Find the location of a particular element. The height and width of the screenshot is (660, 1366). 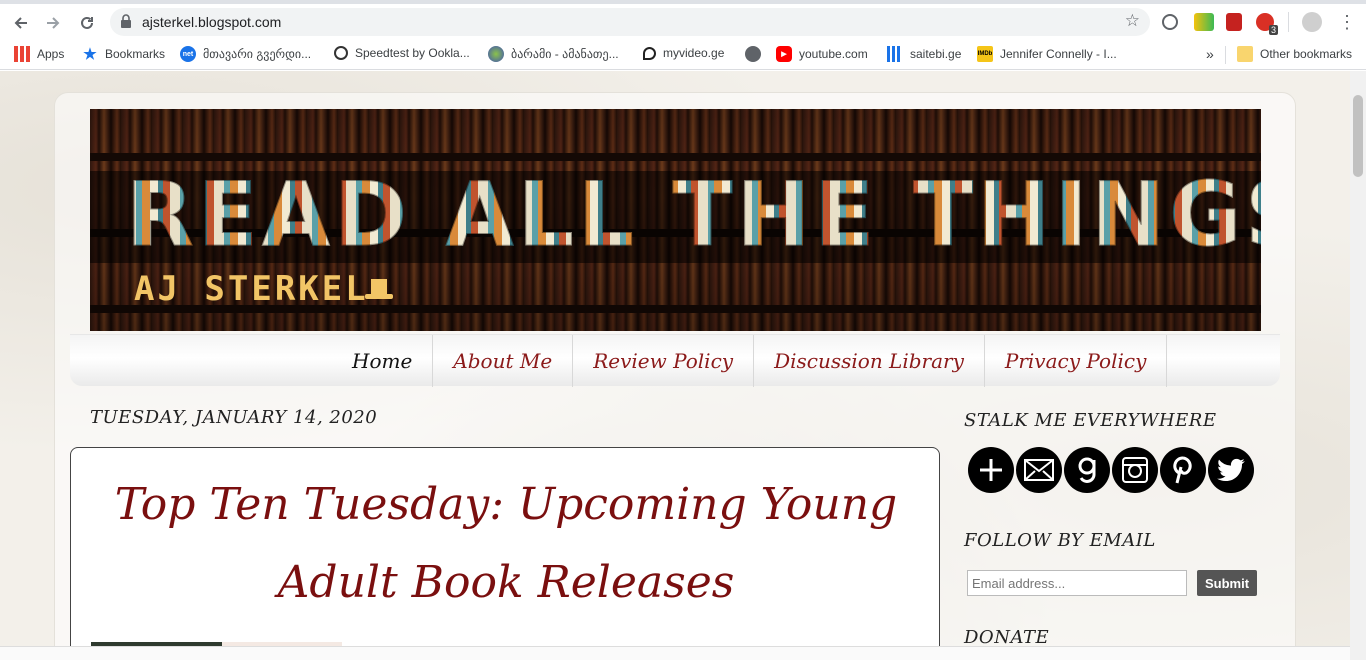

bookmark-saitebi: saitebi.ge is located at coordinates (924, 54).